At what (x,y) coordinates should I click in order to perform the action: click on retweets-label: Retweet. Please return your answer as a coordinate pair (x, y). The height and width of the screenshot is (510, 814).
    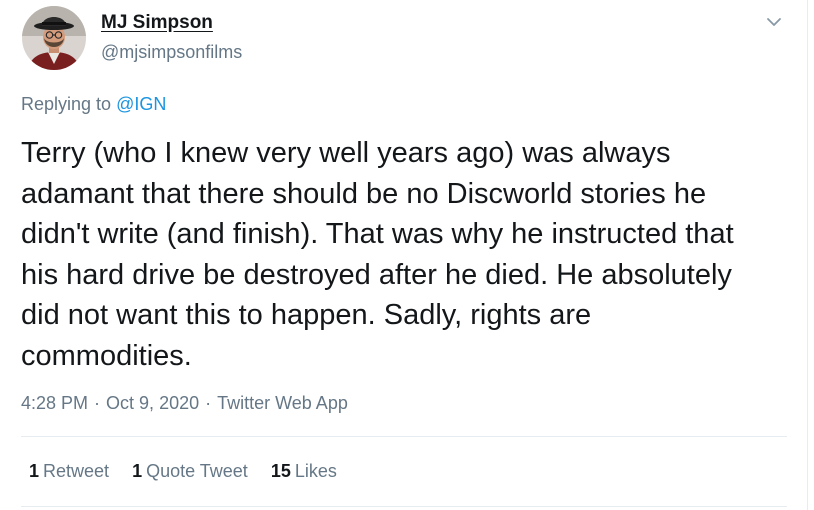
    Looking at the image, I should click on (76, 471).